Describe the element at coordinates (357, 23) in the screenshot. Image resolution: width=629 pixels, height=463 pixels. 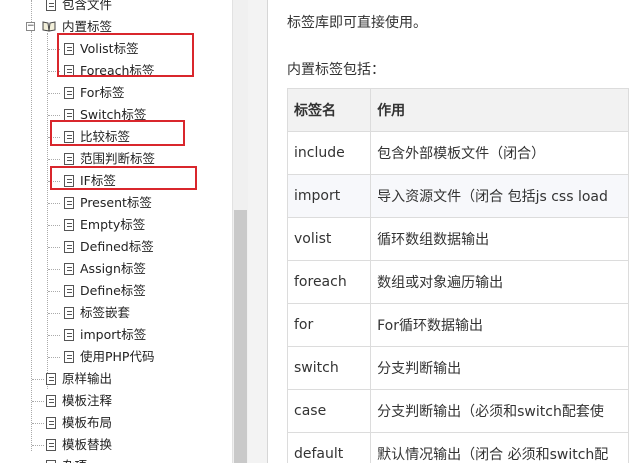
I see `intro-text: 标签库即可直接使用。` at that location.